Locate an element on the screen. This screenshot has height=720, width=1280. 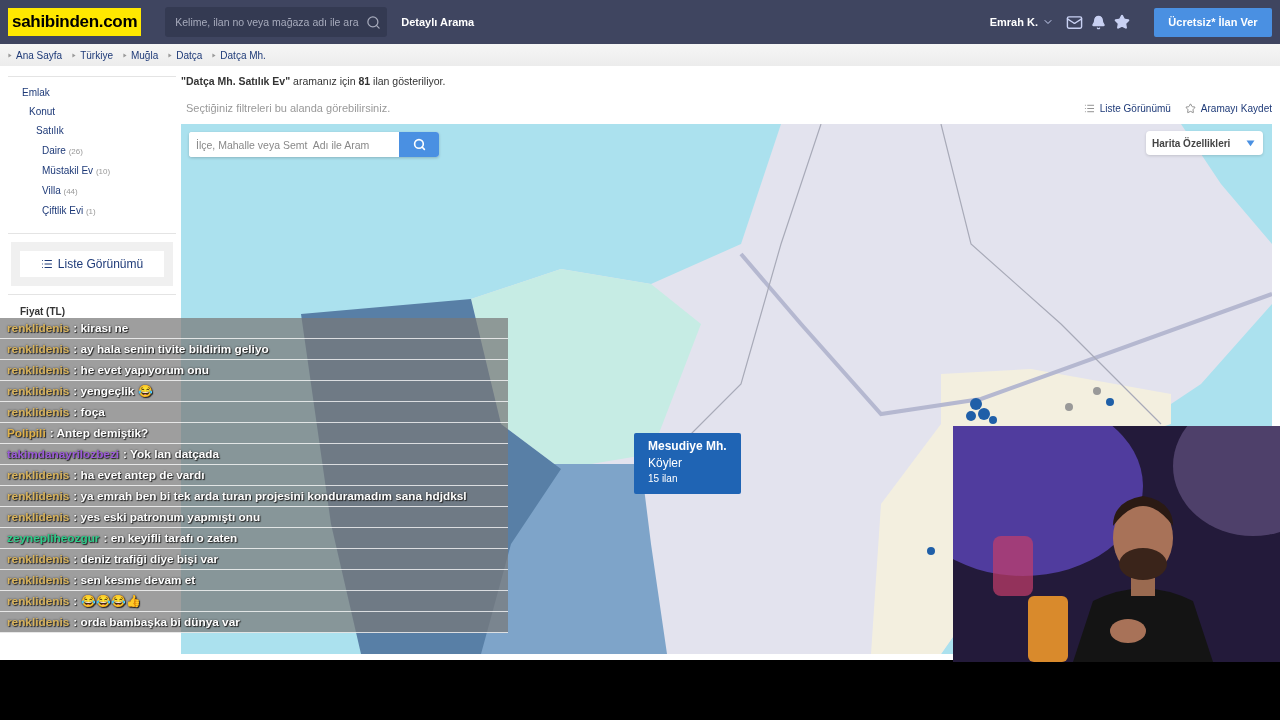
filter-hint: Seçtiğiniz filtreleri bu alanda görebilirsiniz. is located at coordinates (289, 108).